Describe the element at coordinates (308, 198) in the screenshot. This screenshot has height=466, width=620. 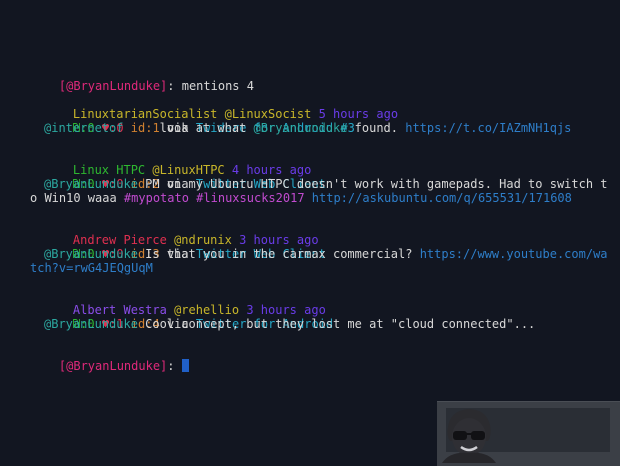
I see `tweet-text` at that location.